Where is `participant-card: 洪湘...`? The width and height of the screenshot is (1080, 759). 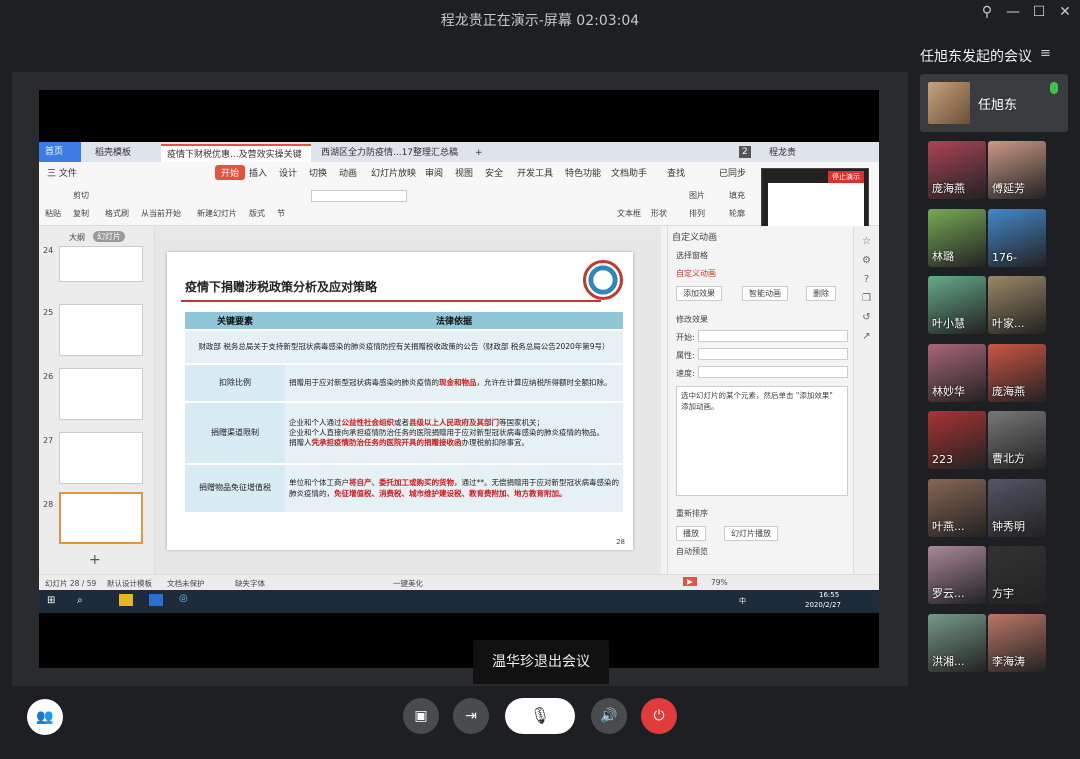 participant-card: 洪湘... is located at coordinates (957, 642).